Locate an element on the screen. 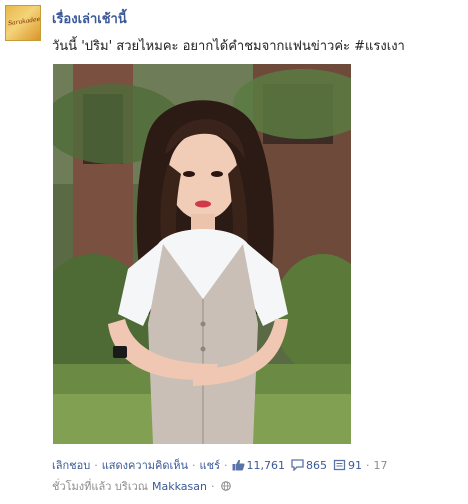 The width and height of the screenshot is (468, 504). comments-count: 865 is located at coordinates (317, 465).